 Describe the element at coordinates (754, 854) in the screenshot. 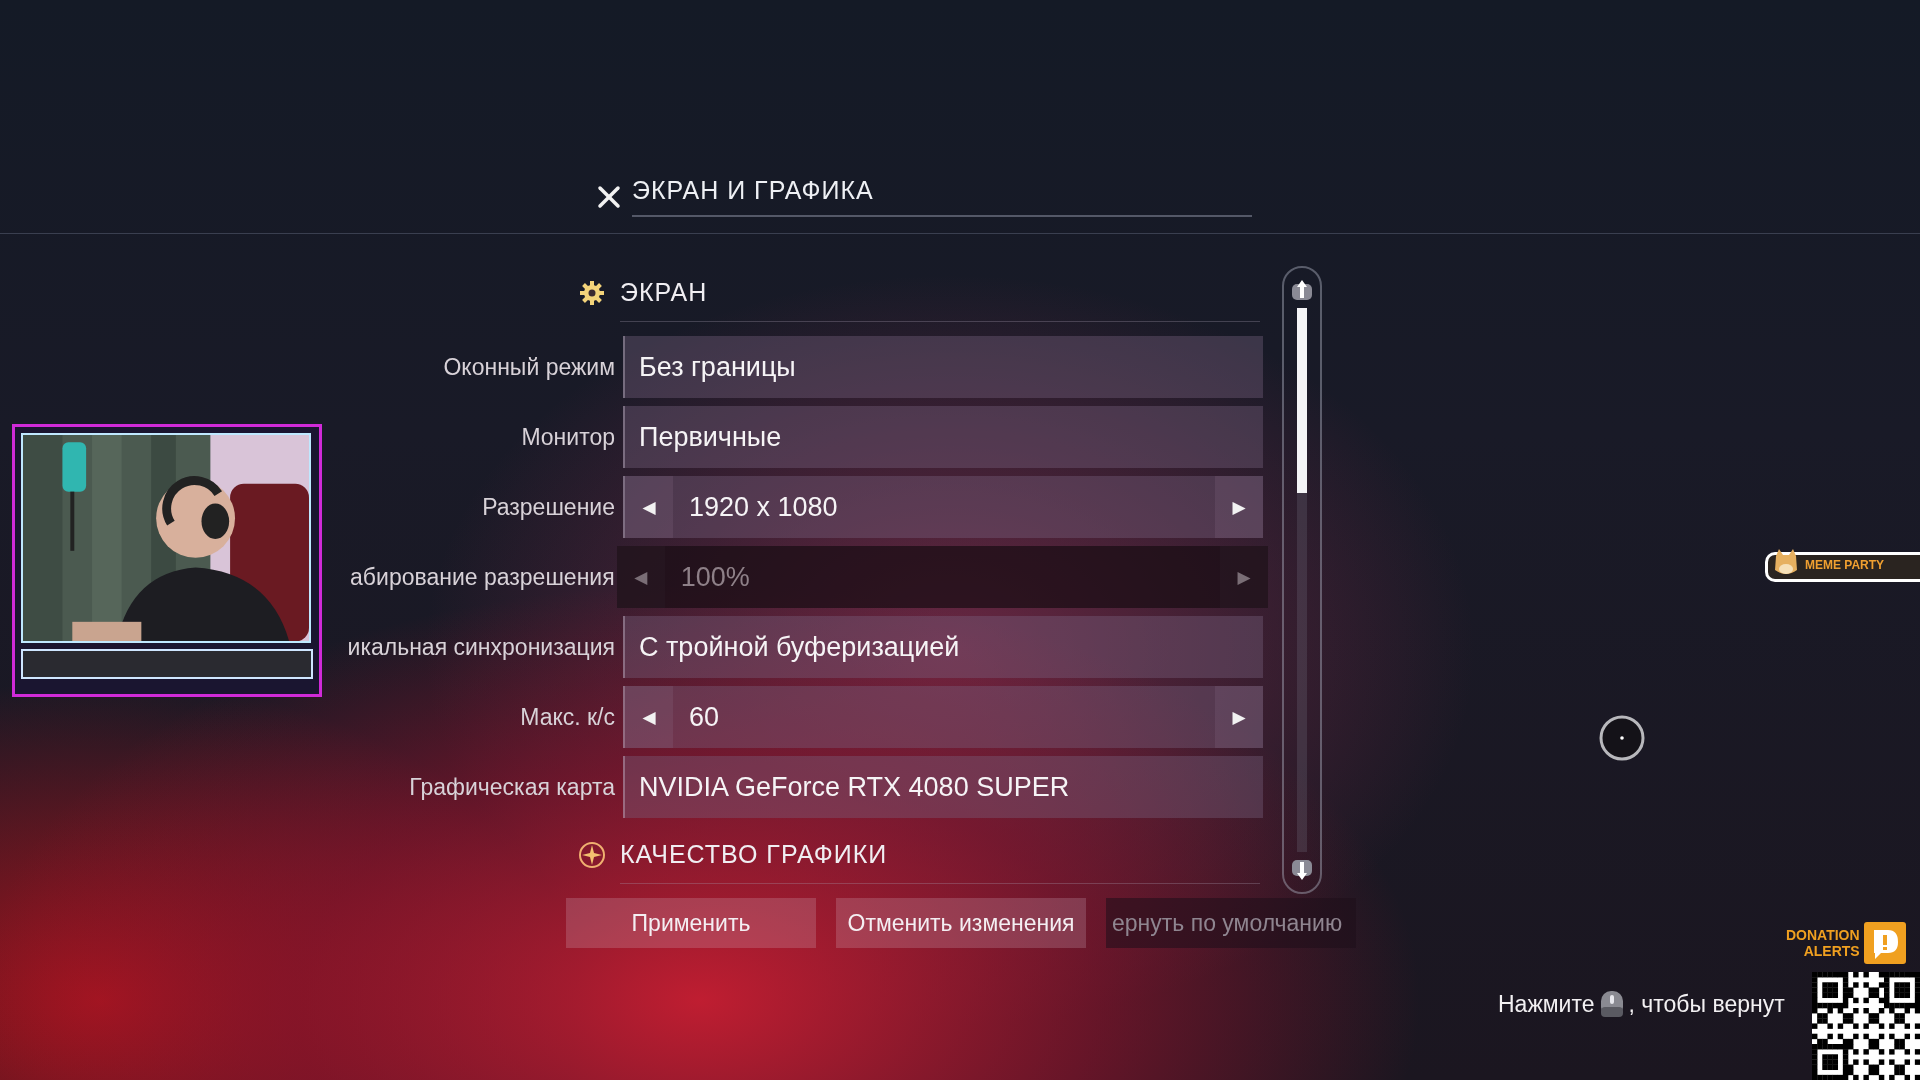

I see `section-title: КАЧЕСТВО ГРАФИКИ` at that location.